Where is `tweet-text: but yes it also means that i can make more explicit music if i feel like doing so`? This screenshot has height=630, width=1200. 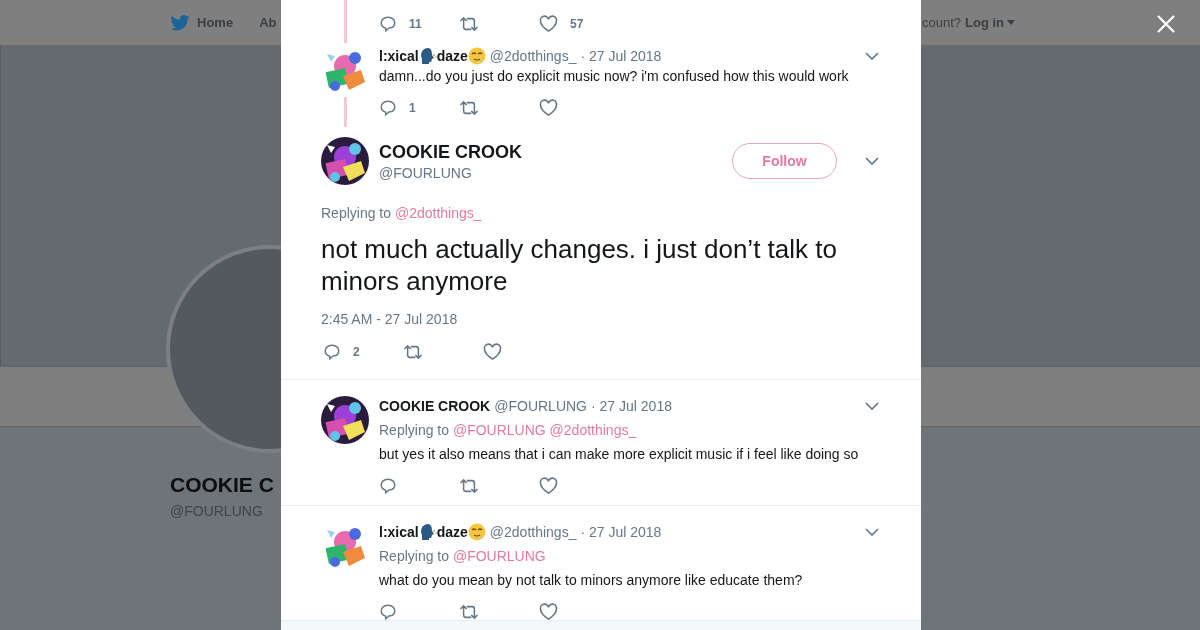
tweet-text: but yes it also means that i can make more explicit music if i feel like doing so is located at coordinates (619, 454).